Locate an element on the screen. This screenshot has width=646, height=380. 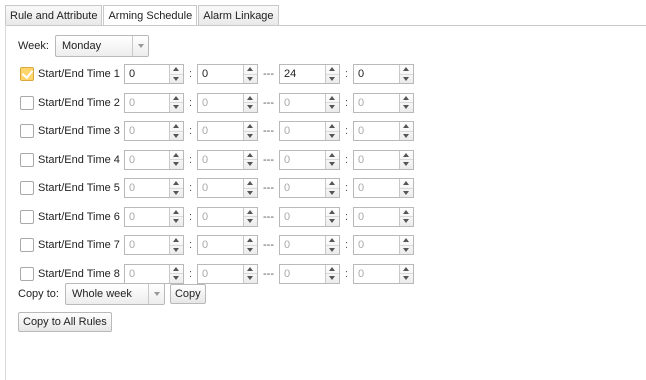
end-h-spinner: 24 is located at coordinates (309, 74).